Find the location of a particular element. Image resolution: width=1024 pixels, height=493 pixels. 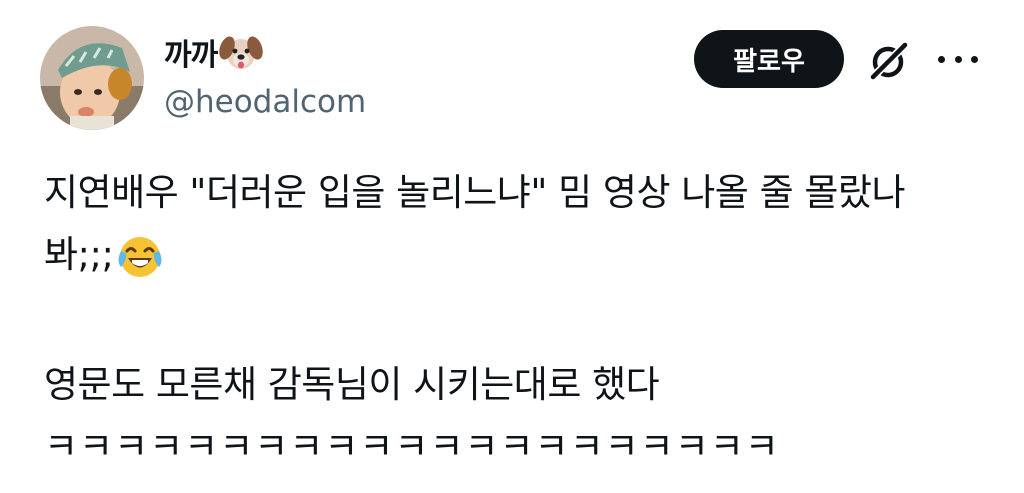

avatar-image is located at coordinates (92, 78).